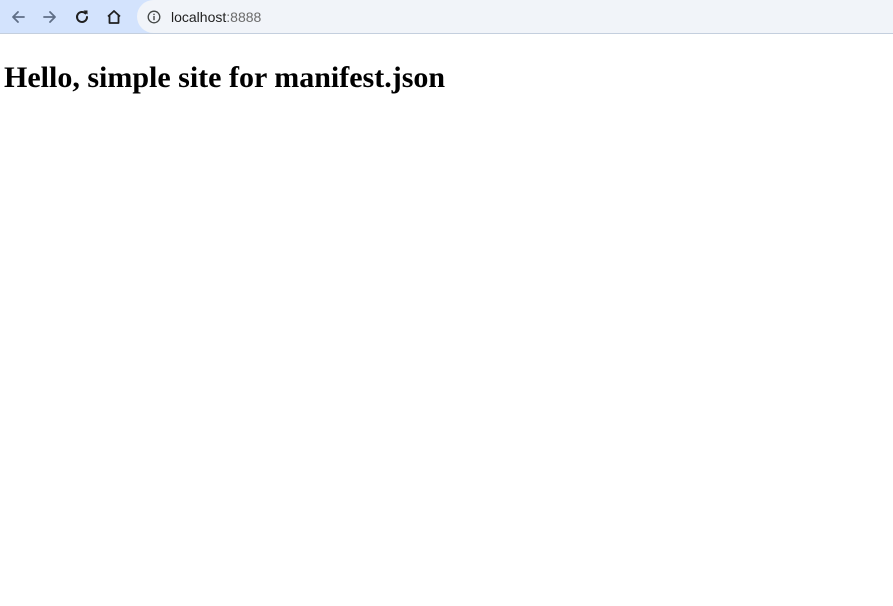  What do you see at coordinates (515, 16) in the screenshot?
I see `address-bar: localhost:8888` at bounding box center [515, 16].